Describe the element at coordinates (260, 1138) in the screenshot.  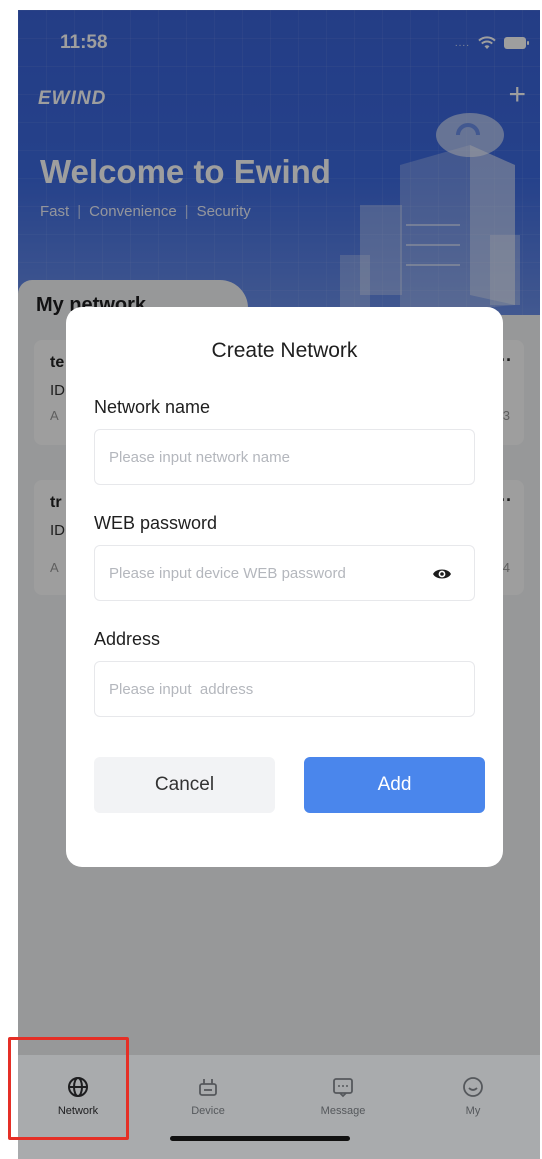
I see `home-indicator` at that location.